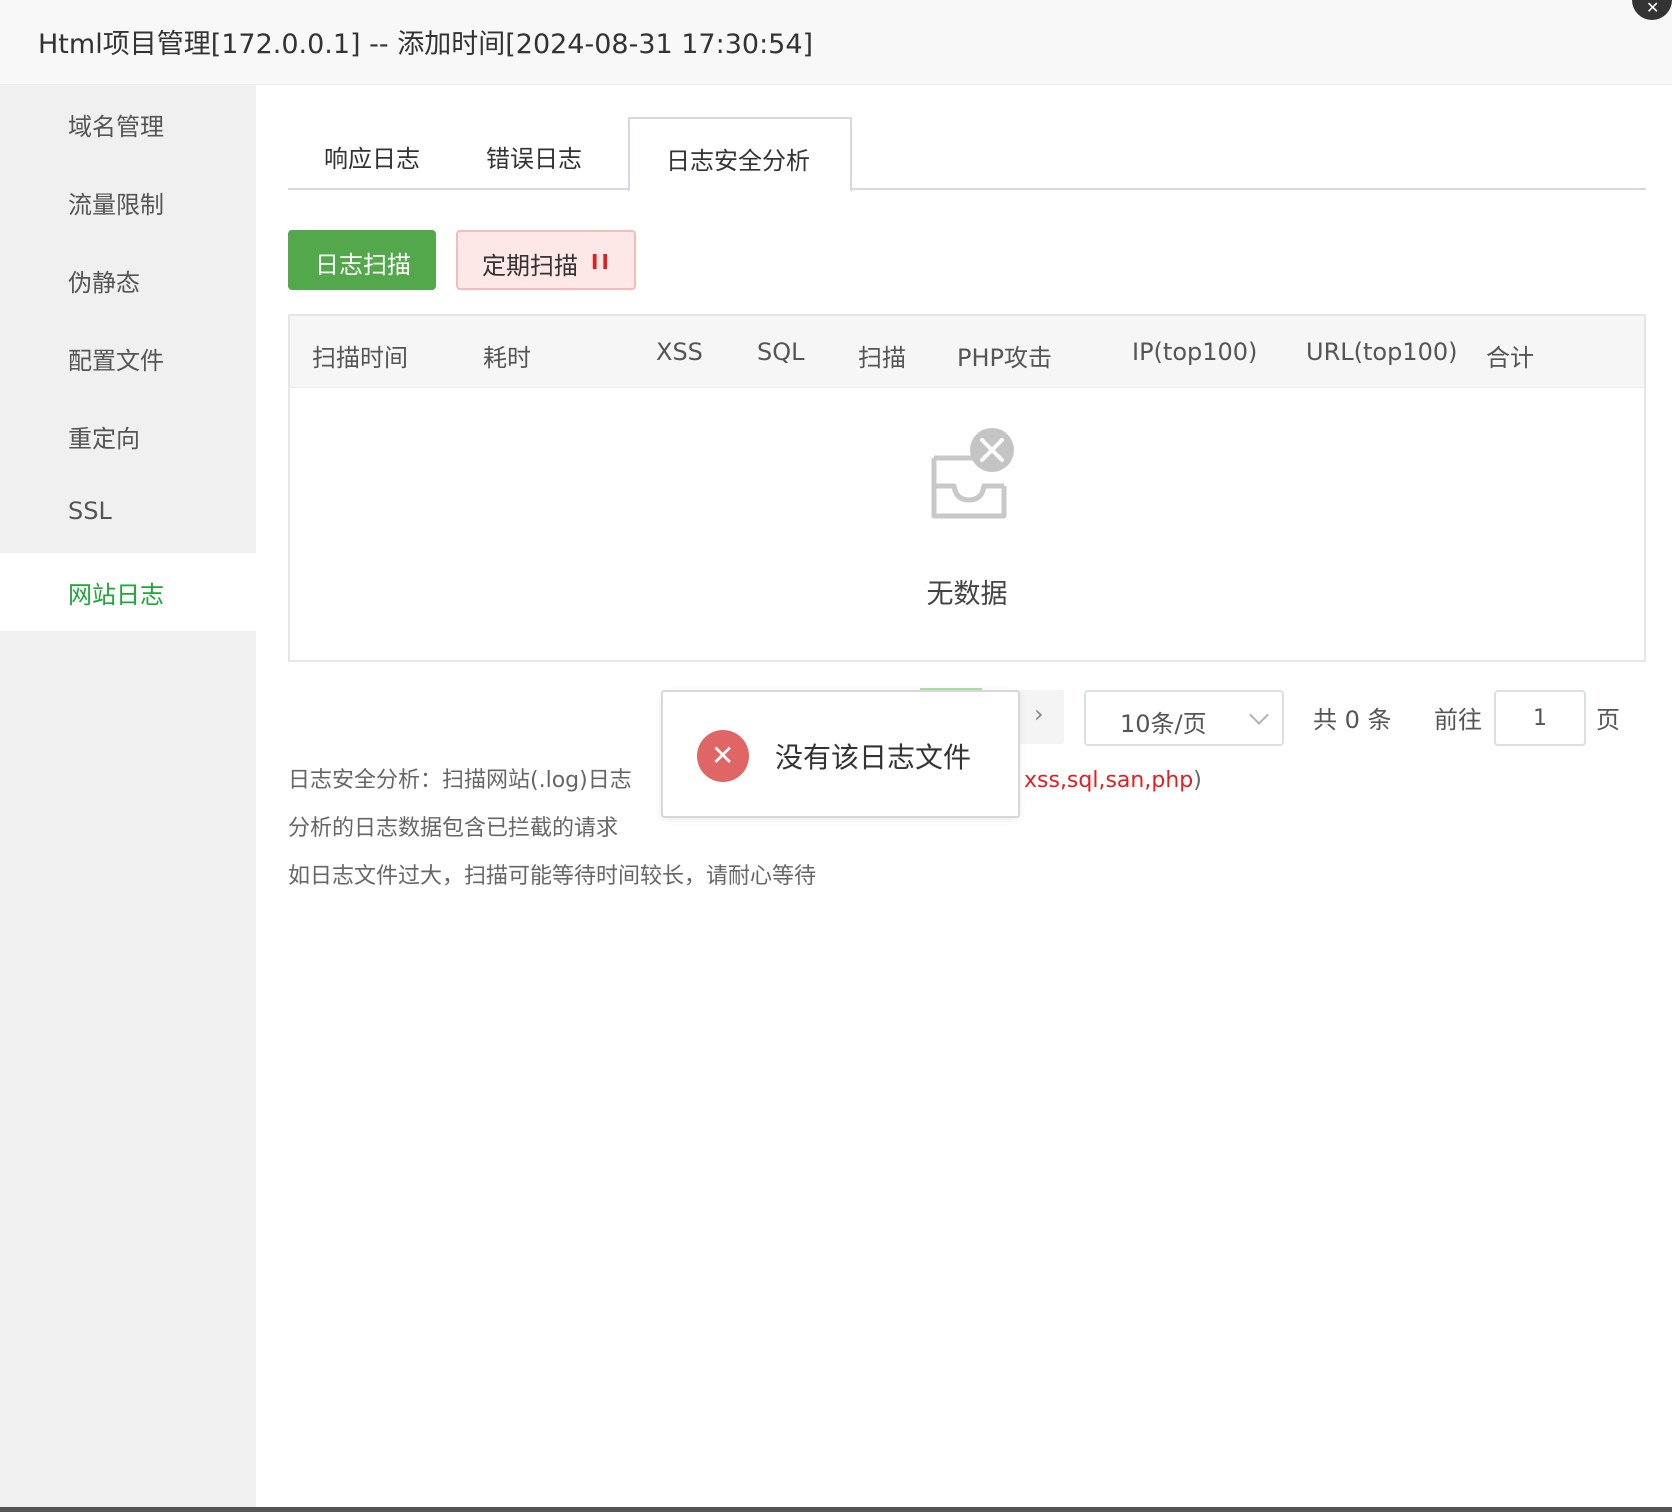 This screenshot has width=1672, height=1512. I want to click on tab-label: 错误日志, so click(534, 159).